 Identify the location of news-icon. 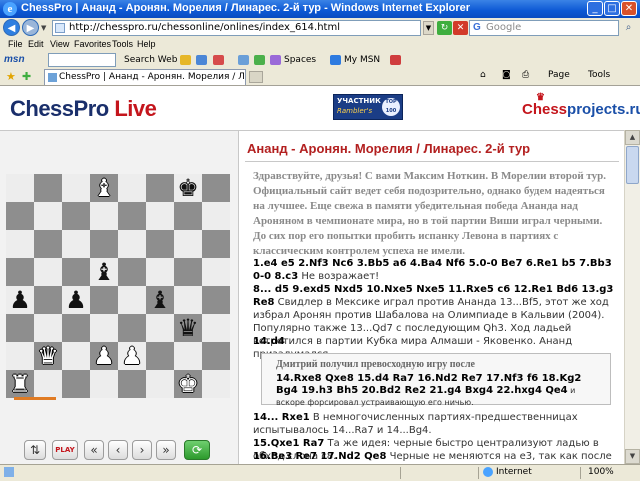
(259, 60).